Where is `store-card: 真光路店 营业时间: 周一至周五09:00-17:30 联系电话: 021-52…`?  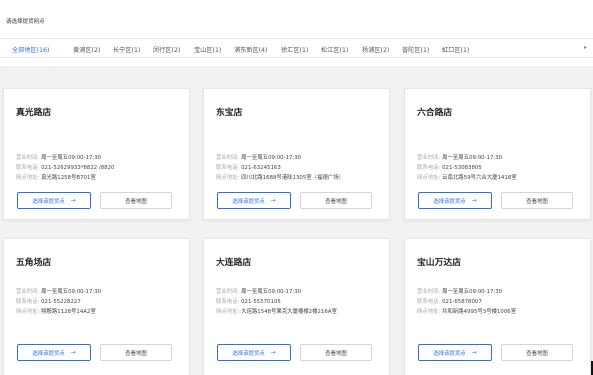 store-card: 真光路店 营业时间: 周一至周五09:00-17:30 联系电话: 021-52… is located at coordinates (96, 154).